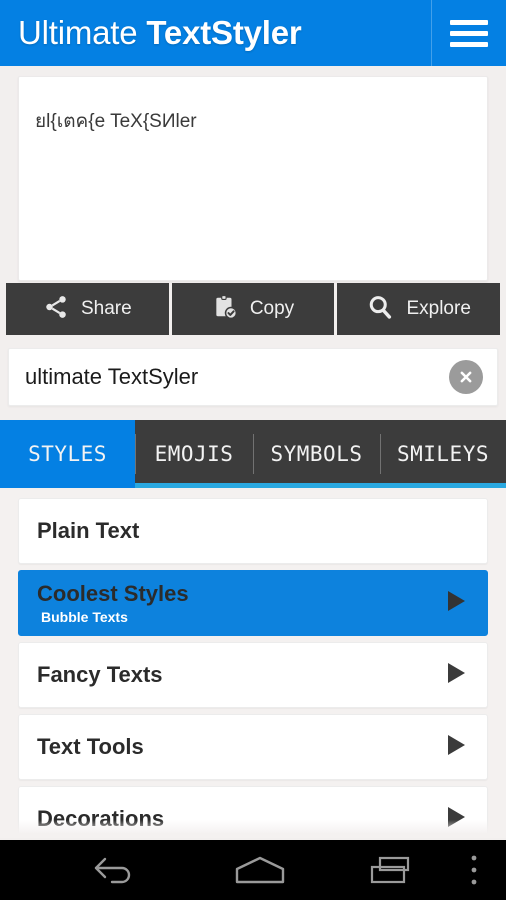 This screenshot has height=900, width=506. What do you see at coordinates (380, 309) in the screenshot?
I see `magnifier-icon` at bounding box center [380, 309].